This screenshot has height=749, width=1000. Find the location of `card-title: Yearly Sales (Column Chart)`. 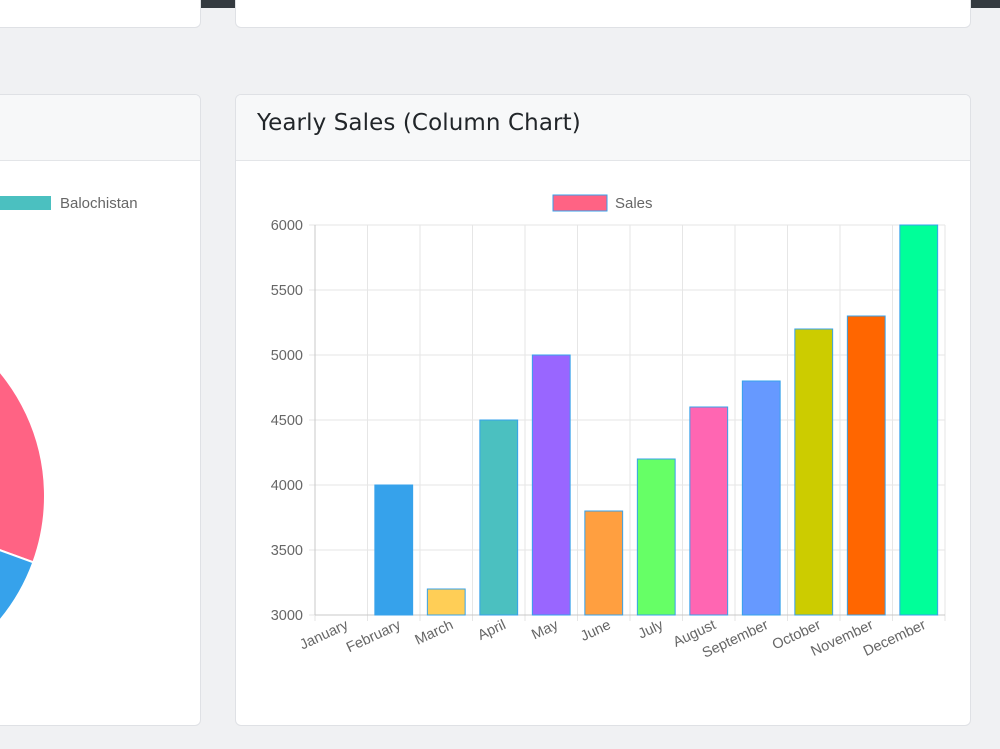

card-title: Yearly Sales (Column Chart) is located at coordinates (419, 123).